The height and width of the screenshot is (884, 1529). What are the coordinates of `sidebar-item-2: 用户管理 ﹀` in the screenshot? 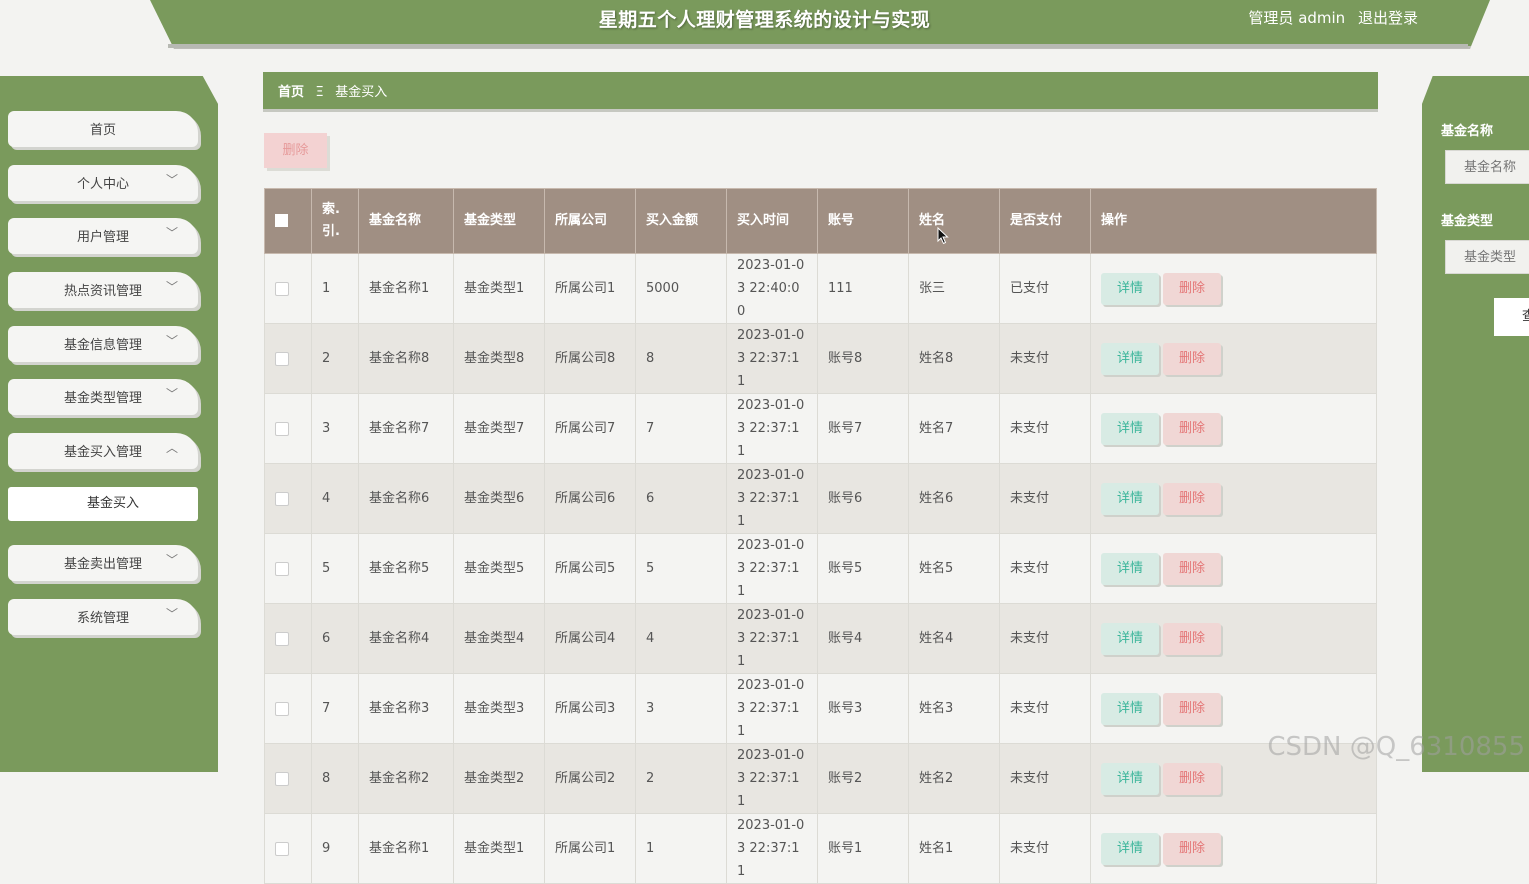 It's located at (103, 236).